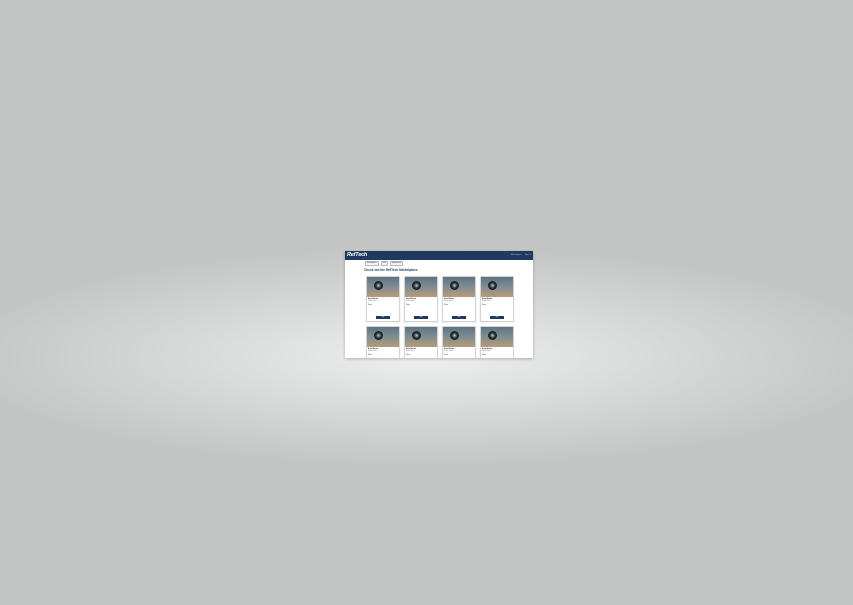 The image size is (853, 605). I want to click on page-title: Check out the RefTech Marketplace, so click(391, 270).